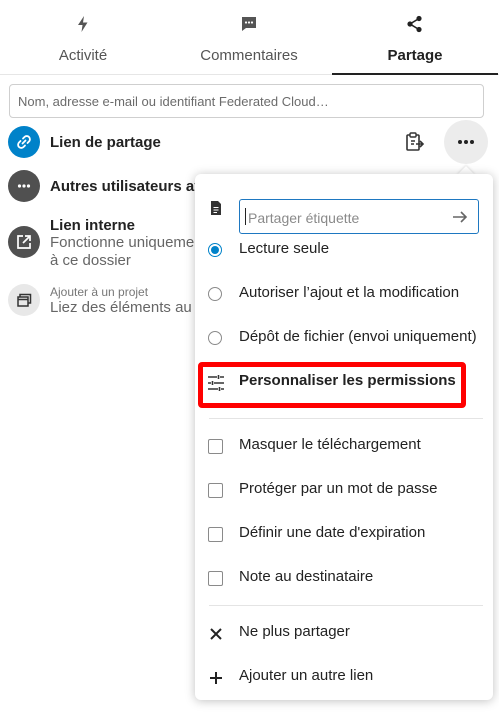 The width and height of the screenshot is (499, 724). What do you see at coordinates (414, 24) in the screenshot?
I see `share-icon` at bounding box center [414, 24].